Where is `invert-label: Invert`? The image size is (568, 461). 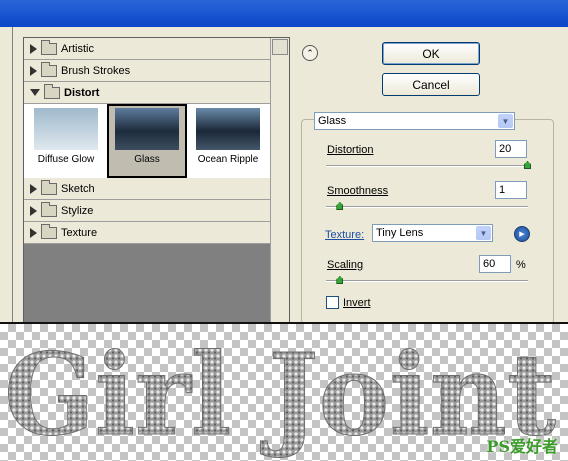 invert-label: Invert is located at coordinates (357, 303).